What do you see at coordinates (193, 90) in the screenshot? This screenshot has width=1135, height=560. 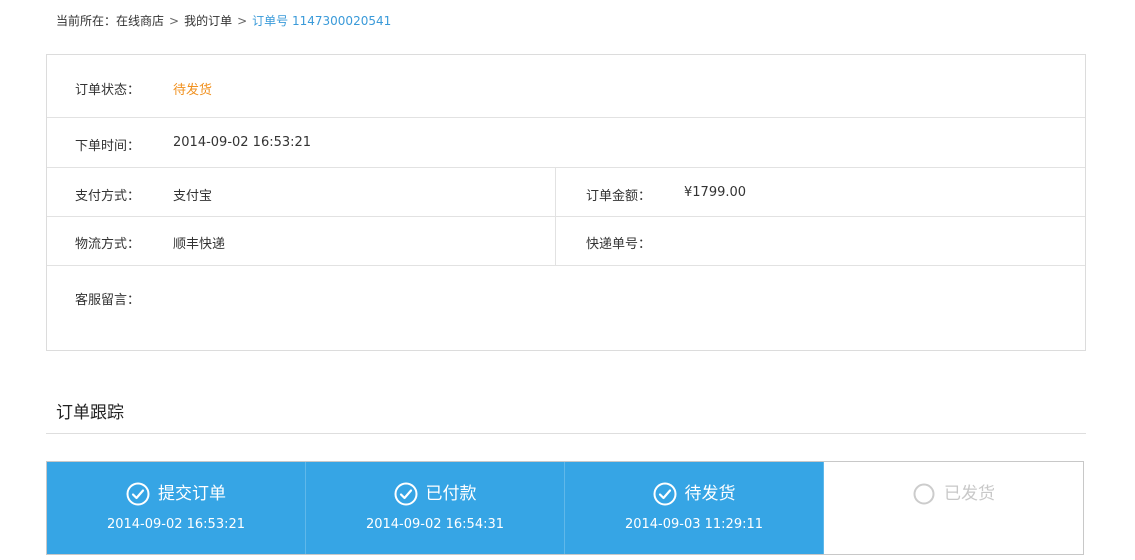 I see `order-status-value: 待发货` at bounding box center [193, 90].